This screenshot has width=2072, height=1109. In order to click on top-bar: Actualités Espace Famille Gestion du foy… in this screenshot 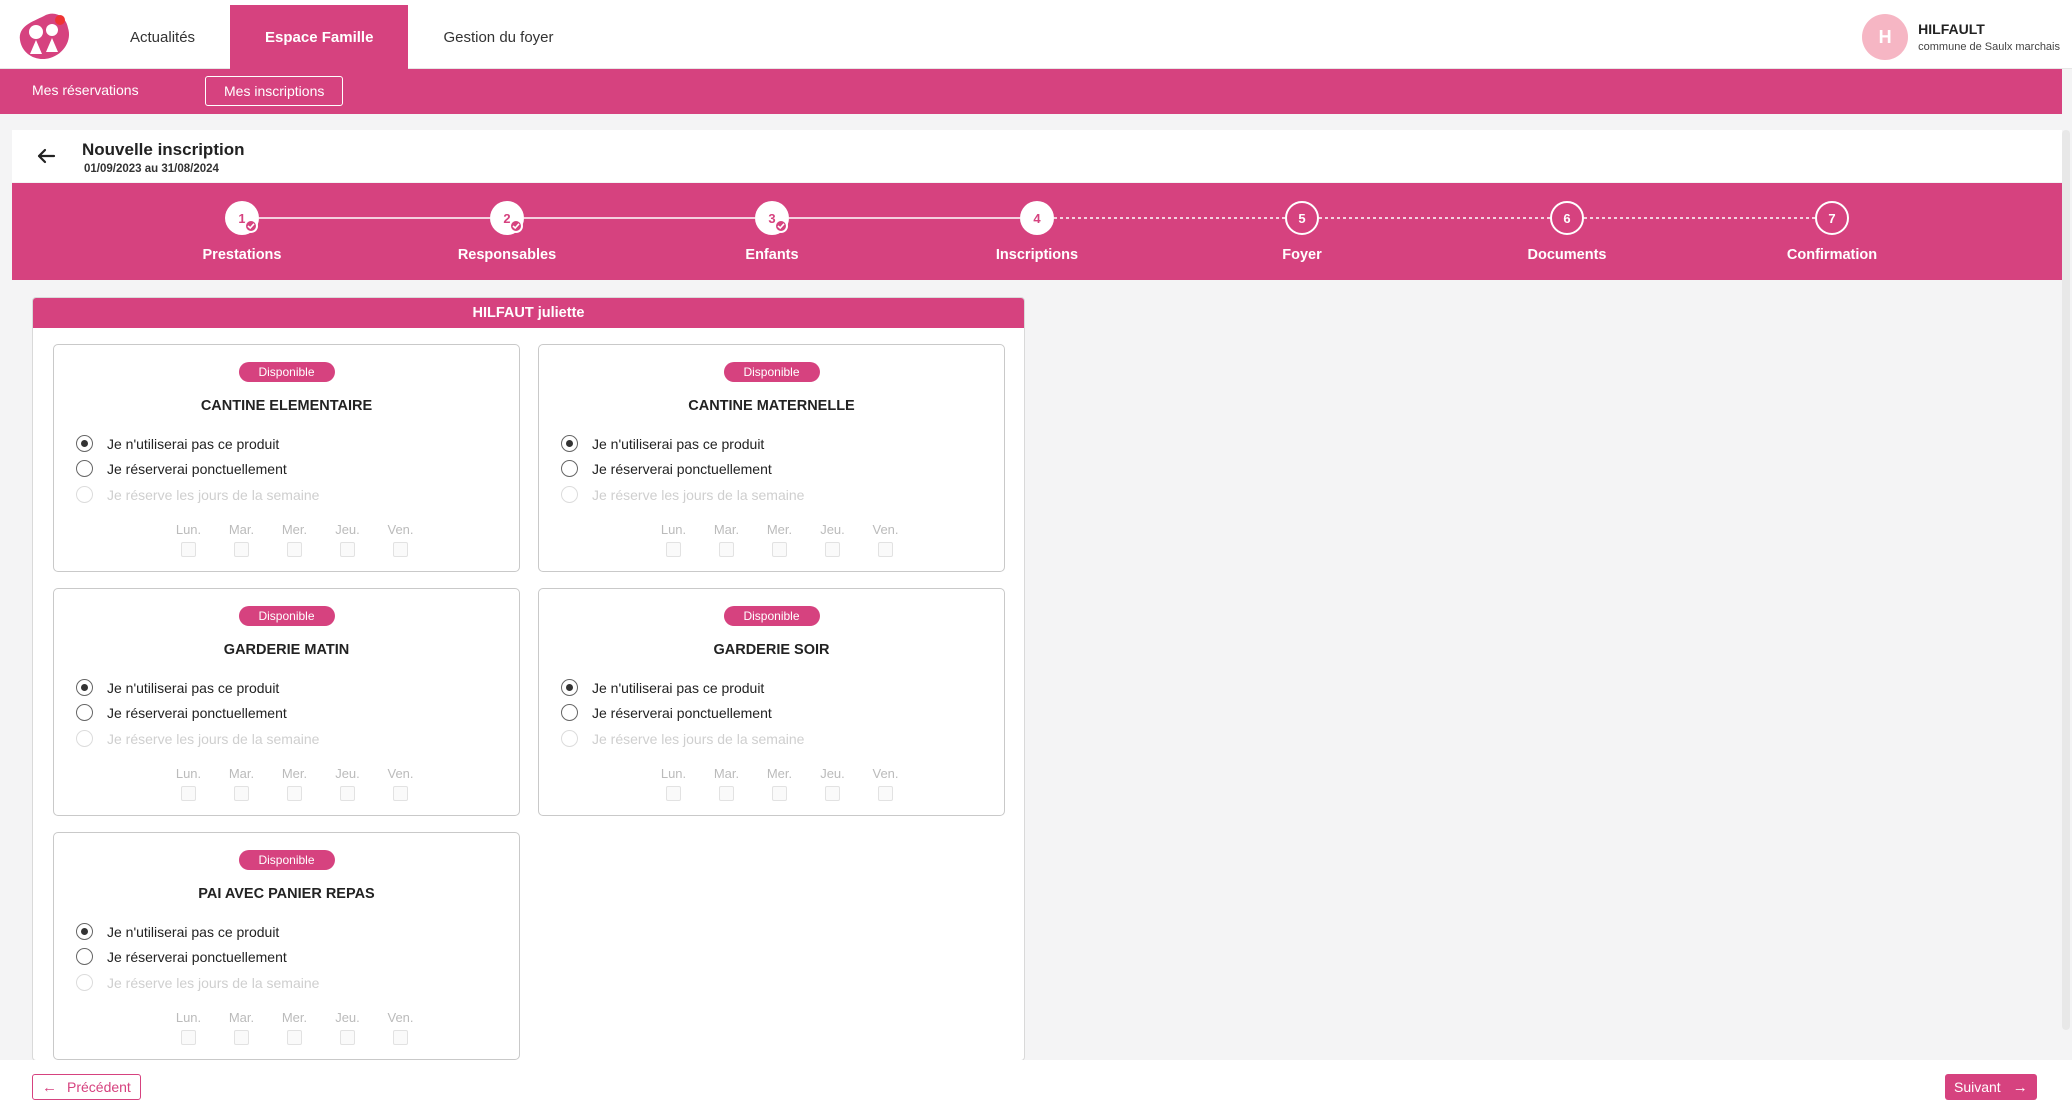, I will do `click(1036, 34)`.